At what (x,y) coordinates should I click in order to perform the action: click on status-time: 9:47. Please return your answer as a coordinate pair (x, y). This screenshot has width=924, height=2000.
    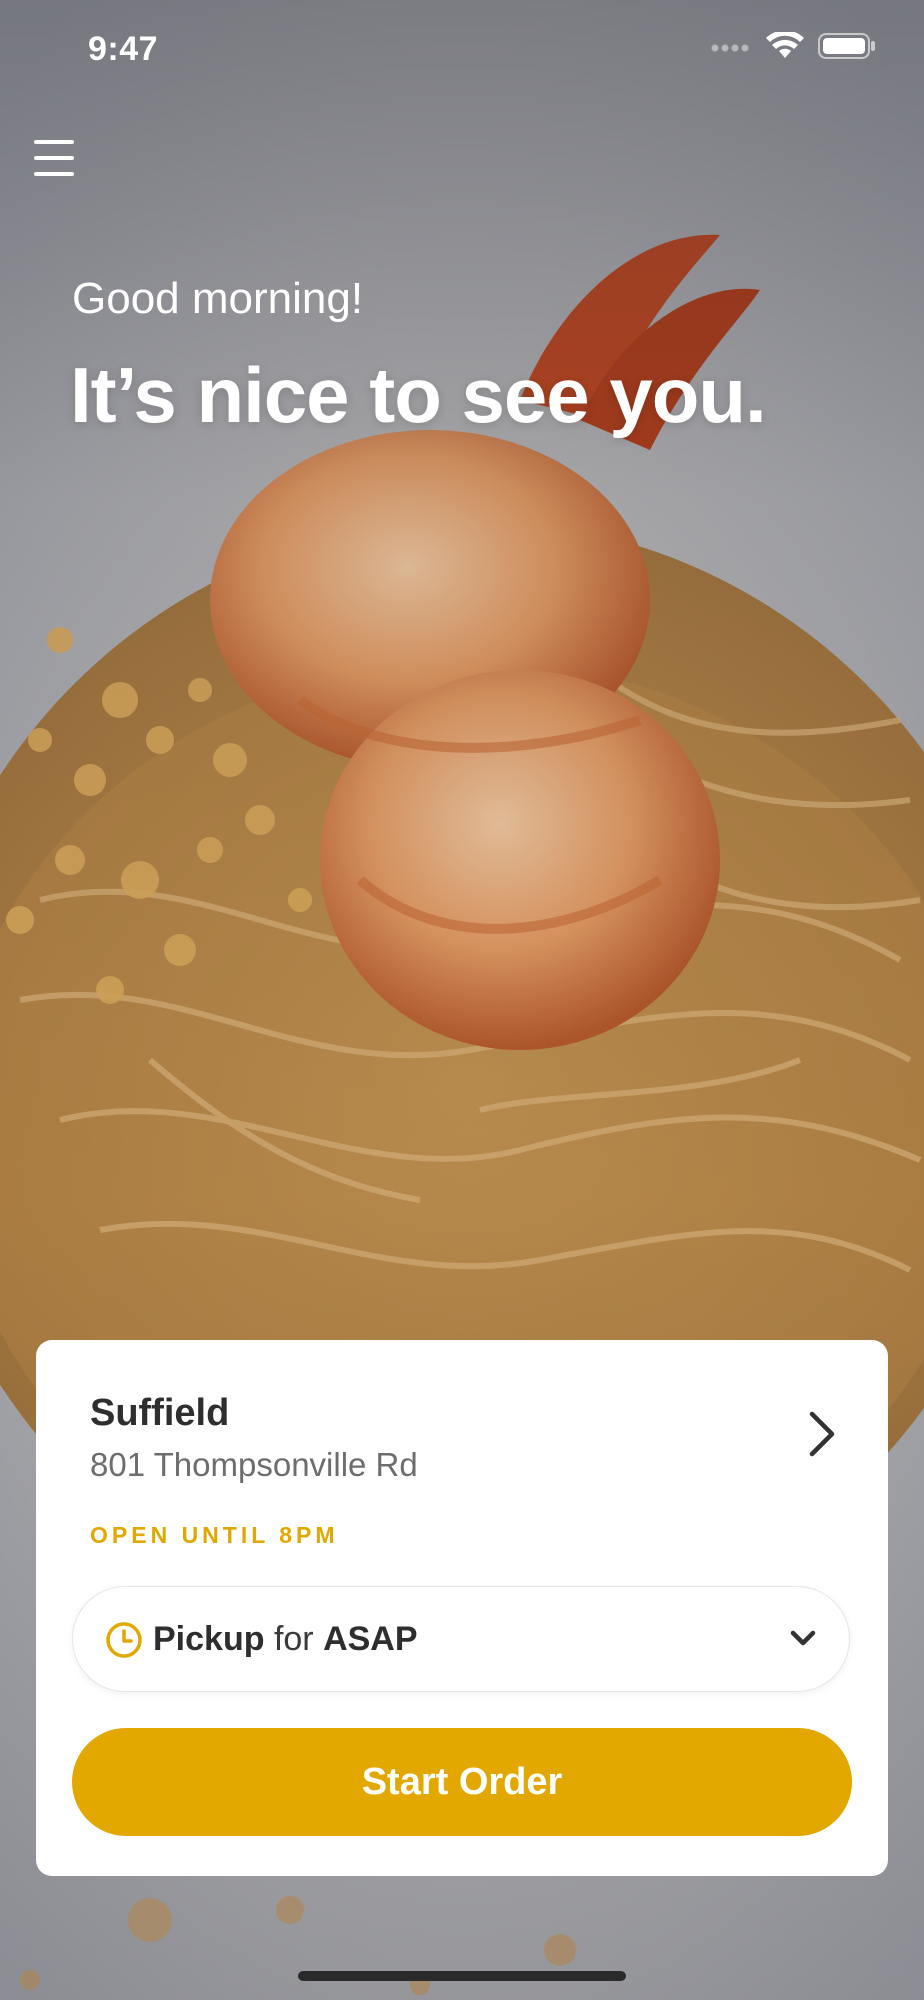
    Looking at the image, I should click on (123, 49).